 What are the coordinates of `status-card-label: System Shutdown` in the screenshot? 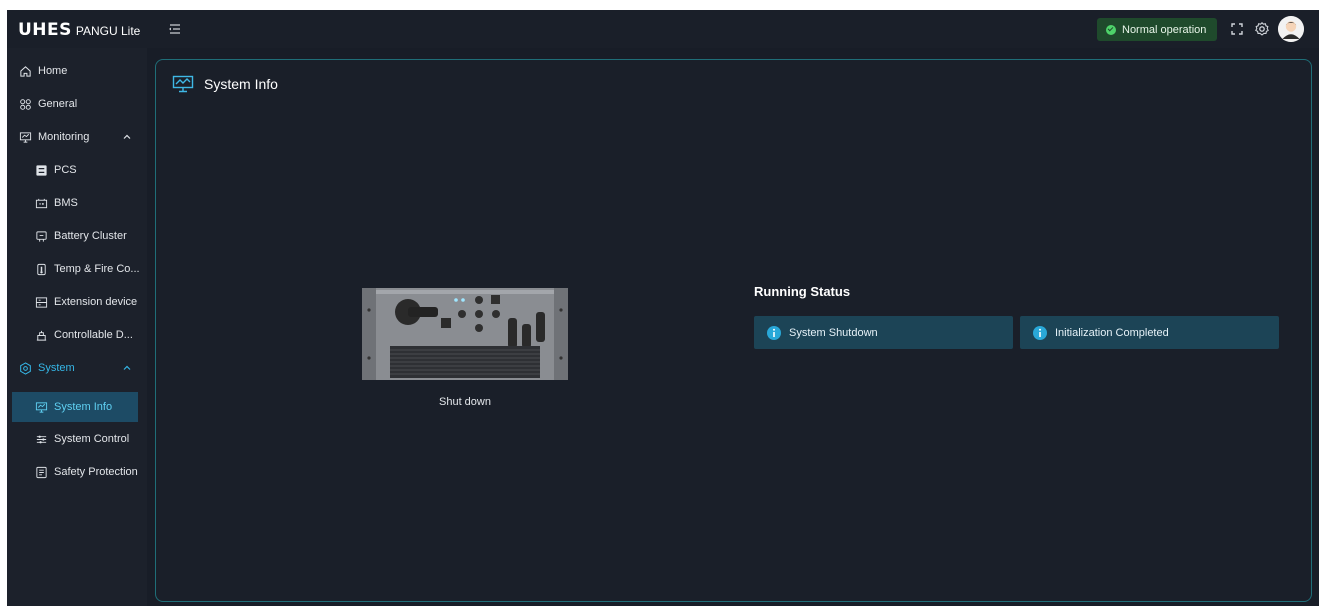 It's located at (833, 332).